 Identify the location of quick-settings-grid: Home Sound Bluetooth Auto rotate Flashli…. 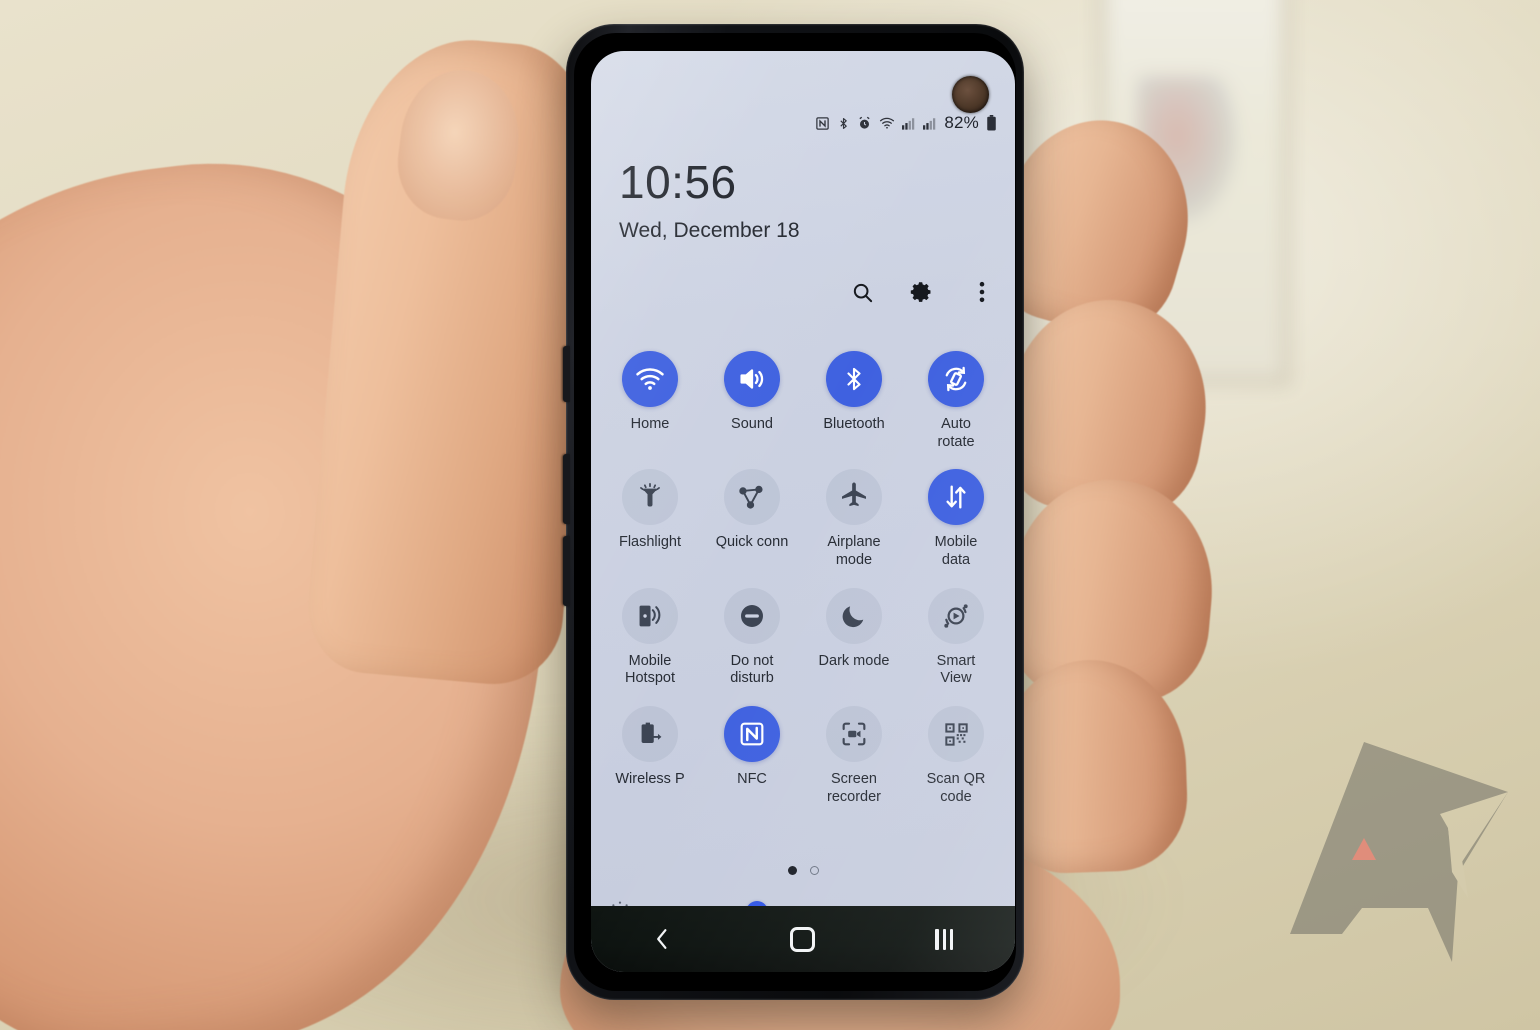
(803, 579).